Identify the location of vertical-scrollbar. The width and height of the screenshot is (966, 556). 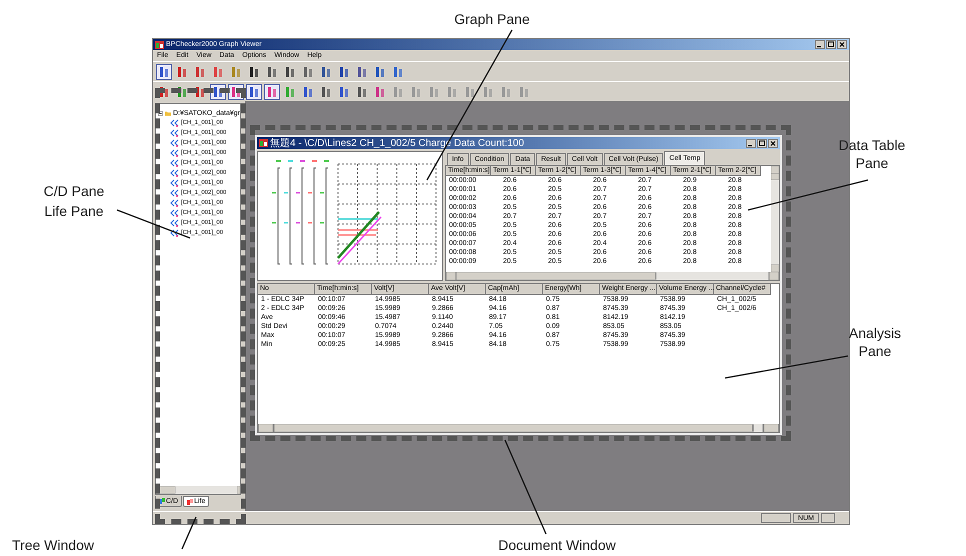
(775, 219).